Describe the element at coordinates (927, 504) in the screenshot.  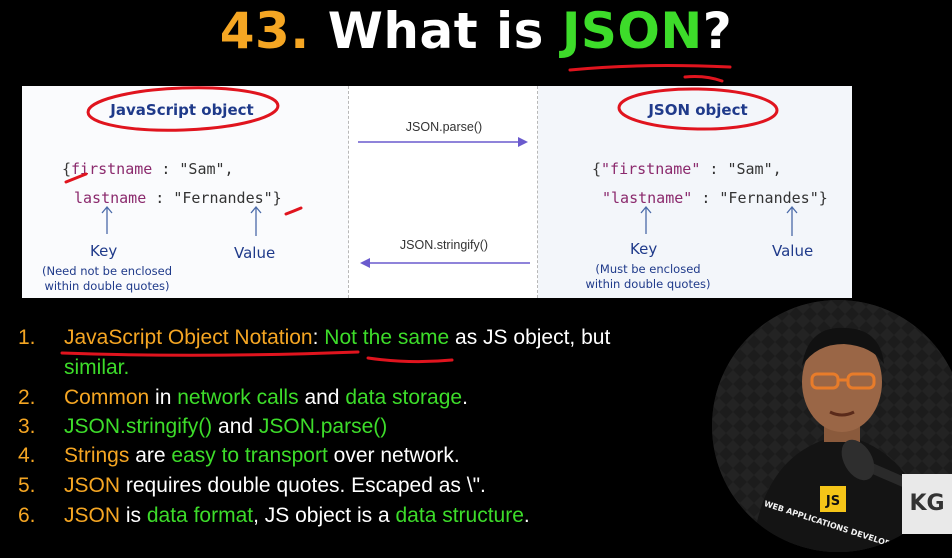
I see `channel-logo: KG` at that location.